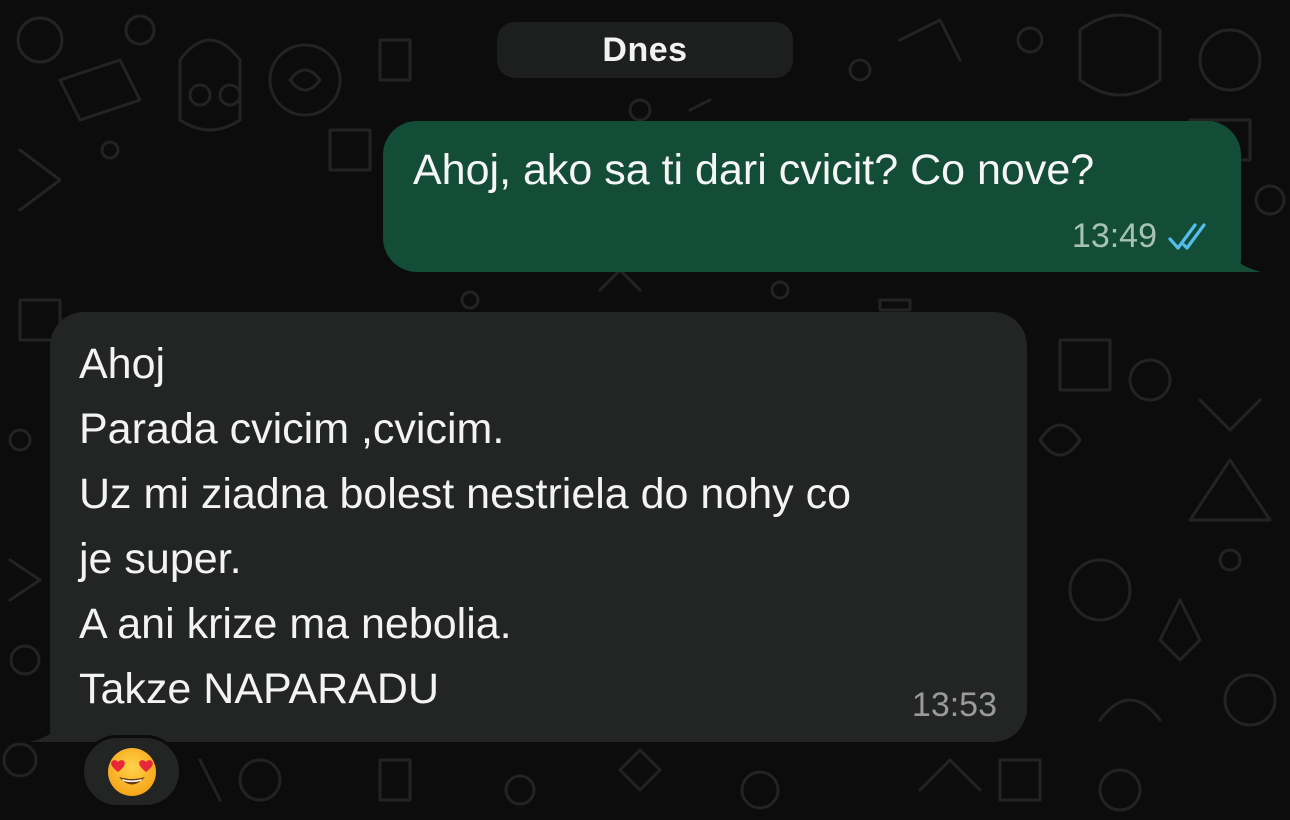 The width and height of the screenshot is (1290, 820). Describe the element at coordinates (645, 50) in the screenshot. I see `date-separator: Dnes` at that location.